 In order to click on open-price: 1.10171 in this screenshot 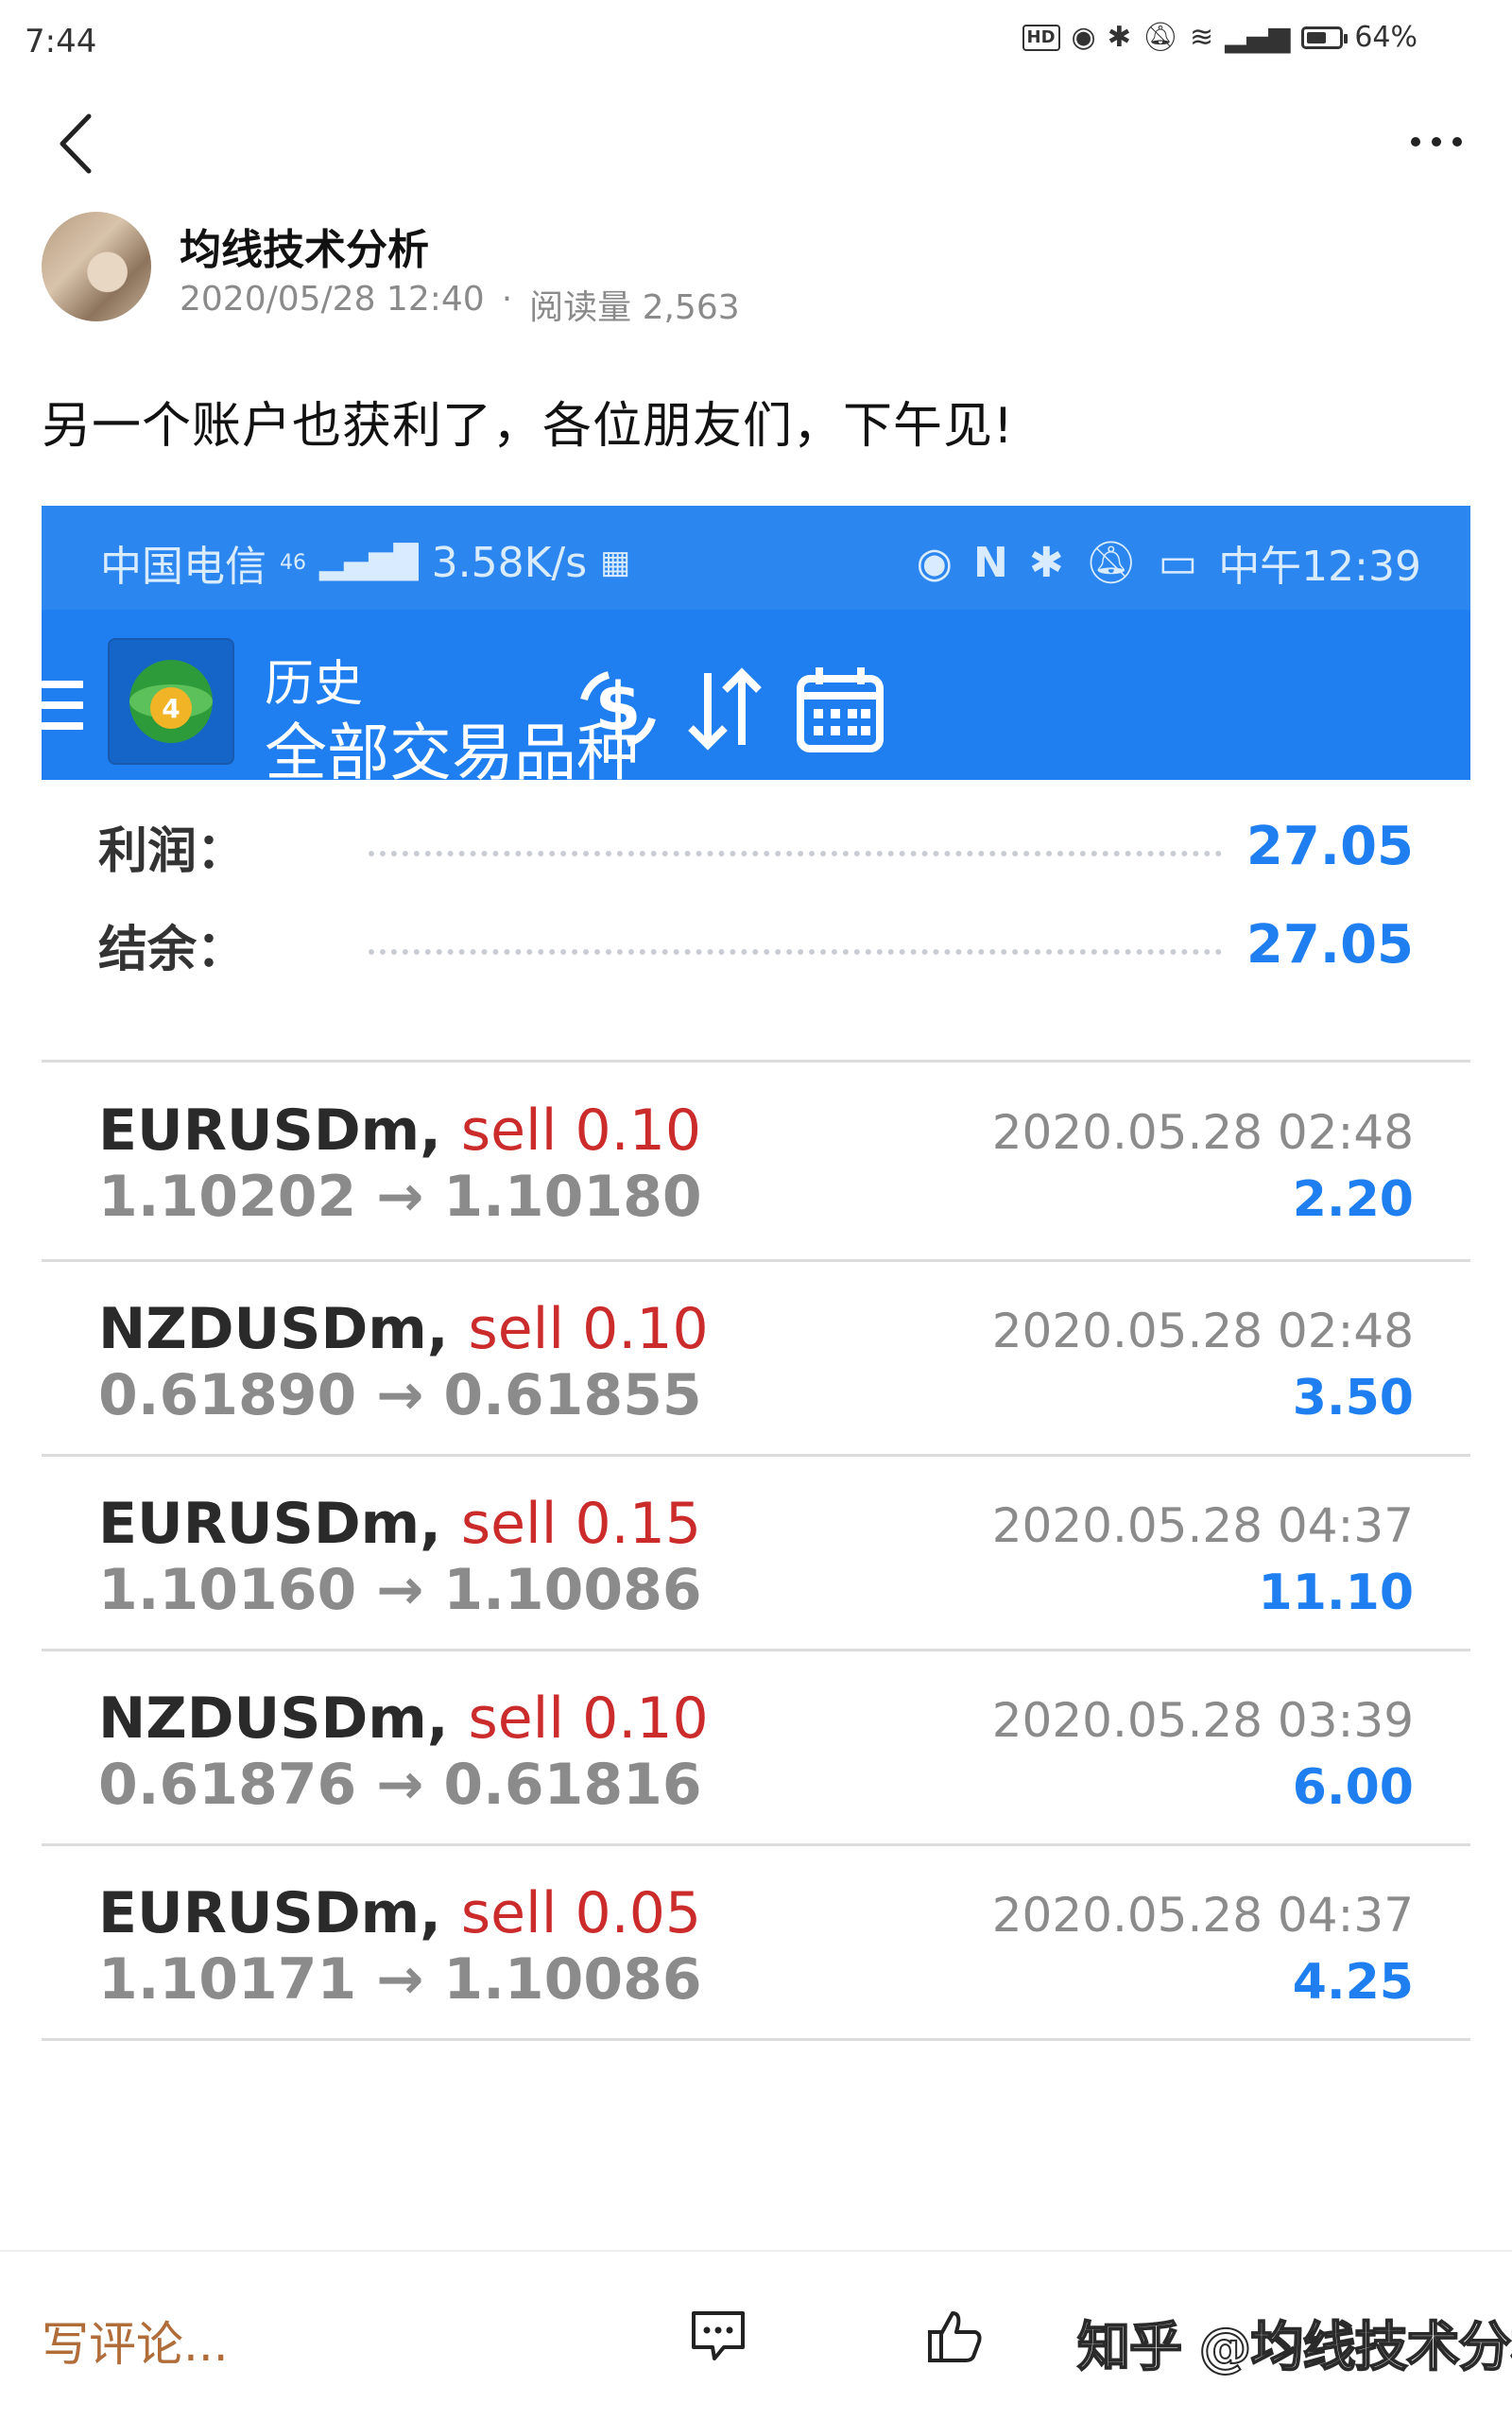, I will do `click(227, 1979)`.